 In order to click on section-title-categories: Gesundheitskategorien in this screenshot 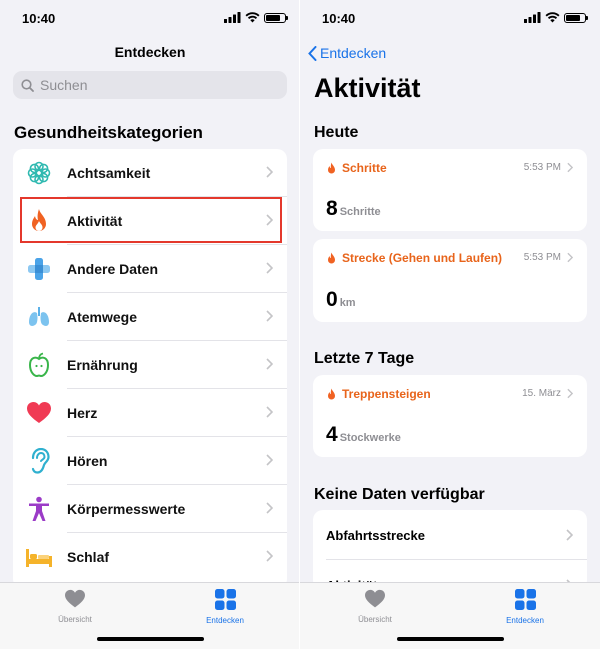, I will do `click(108, 132)`.